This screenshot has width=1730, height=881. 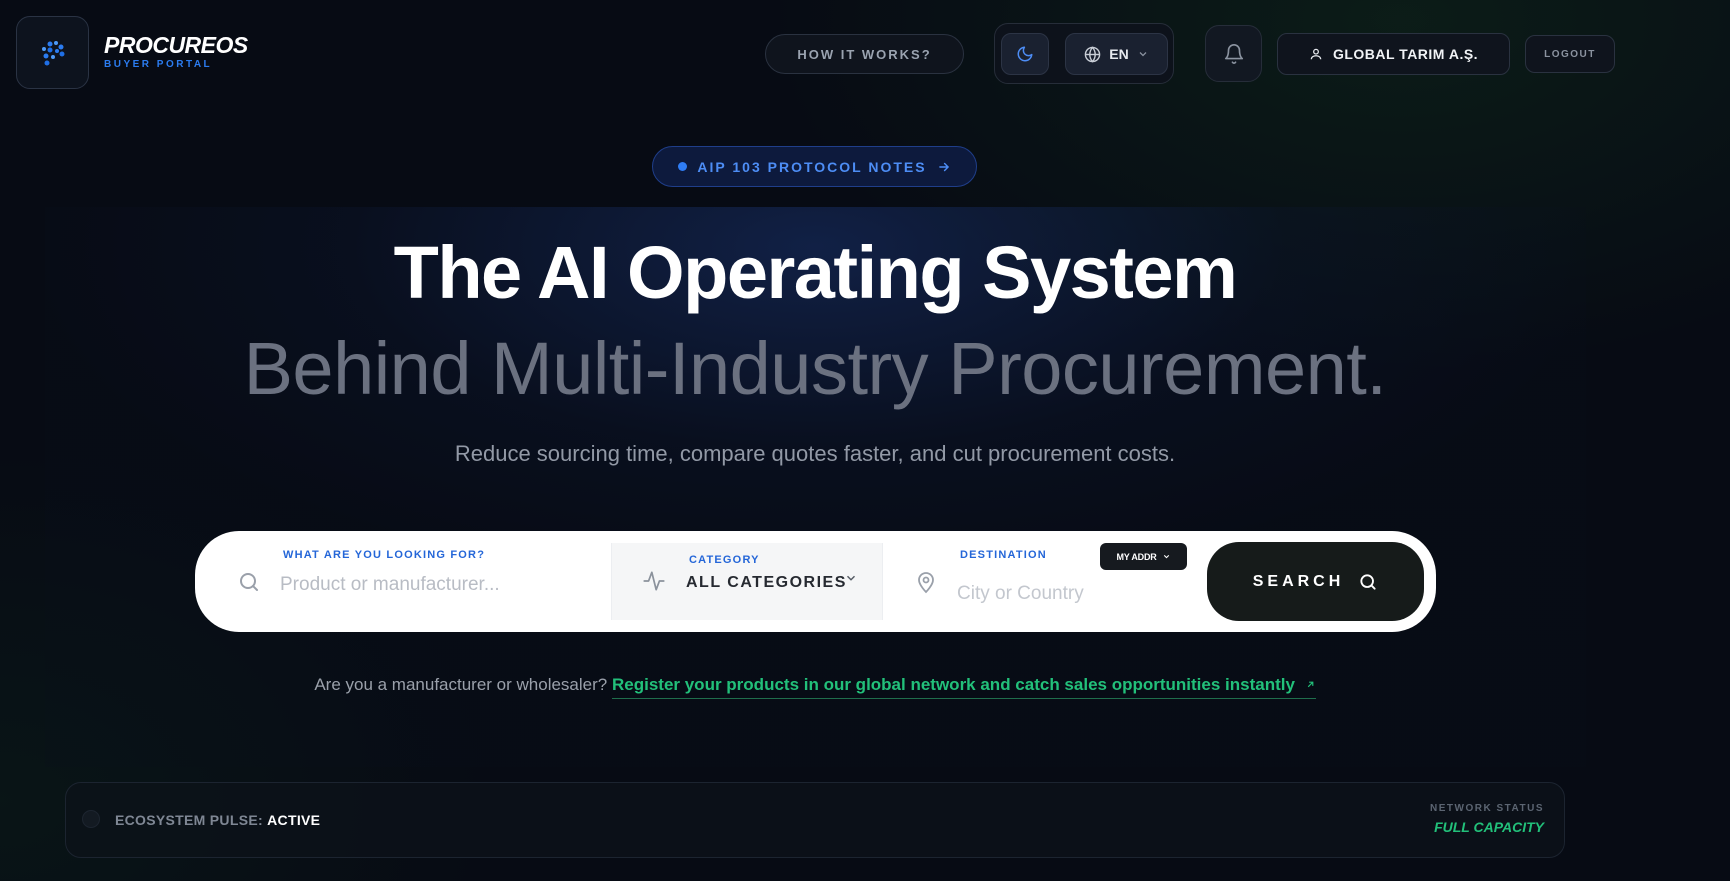 I want to click on hero-title: The AI Operating System, so click(x=815, y=272).